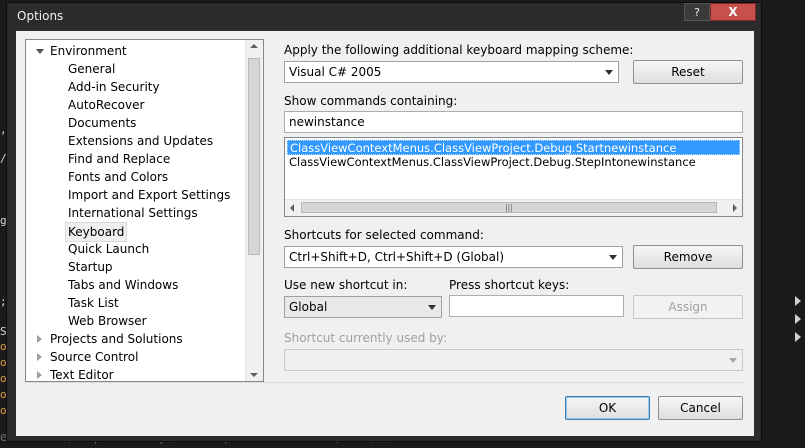 The image size is (805, 448). I want to click on use-new-shortcut-select: Global, so click(363, 307).